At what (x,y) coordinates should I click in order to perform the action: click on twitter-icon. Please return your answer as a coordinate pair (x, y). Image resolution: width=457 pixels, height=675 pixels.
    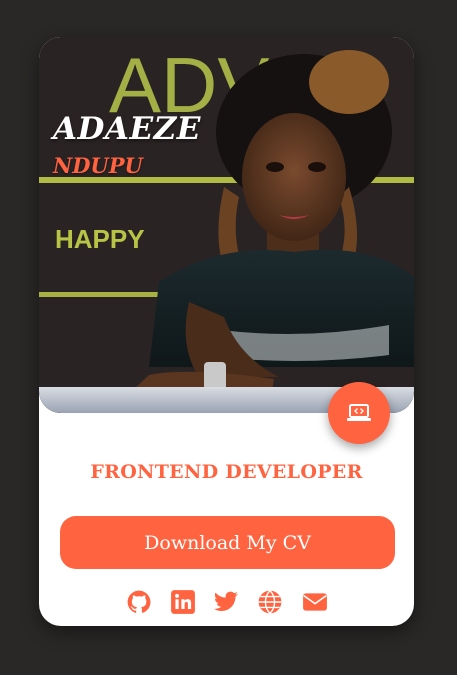
    Looking at the image, I should click on (226, 602).